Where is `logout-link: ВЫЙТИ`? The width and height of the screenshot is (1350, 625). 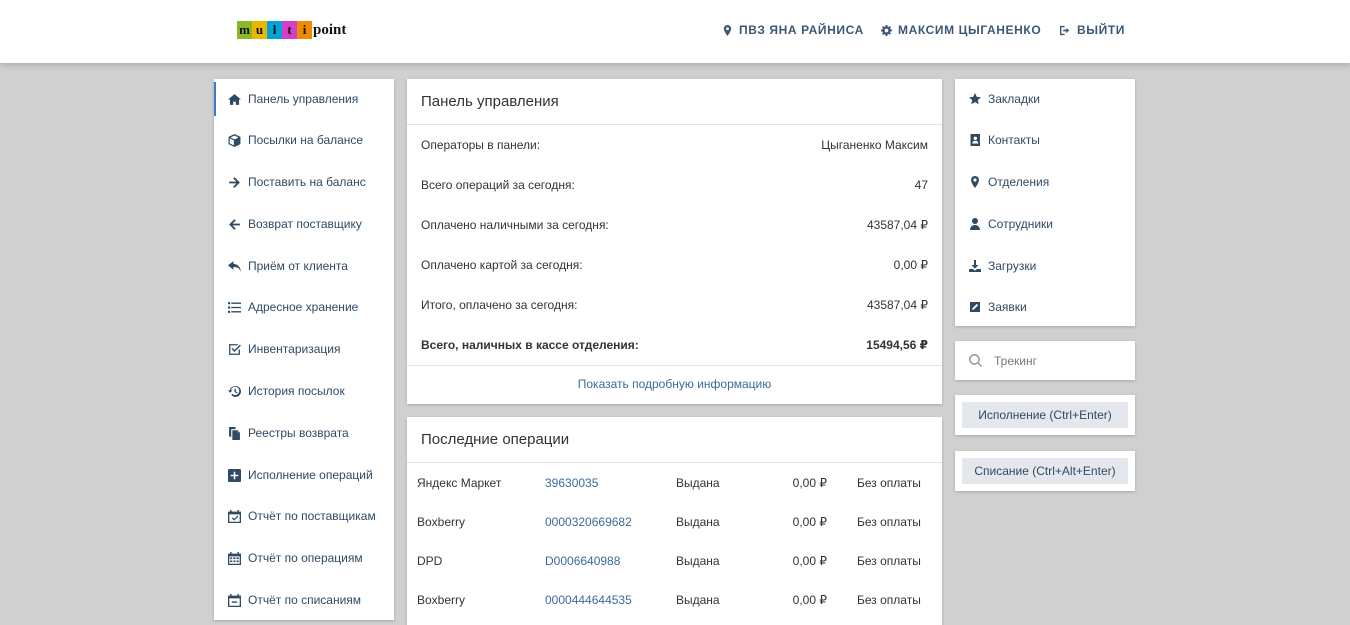
logout-link: ВЫЙТИ is located at coordinates (1092, 30).